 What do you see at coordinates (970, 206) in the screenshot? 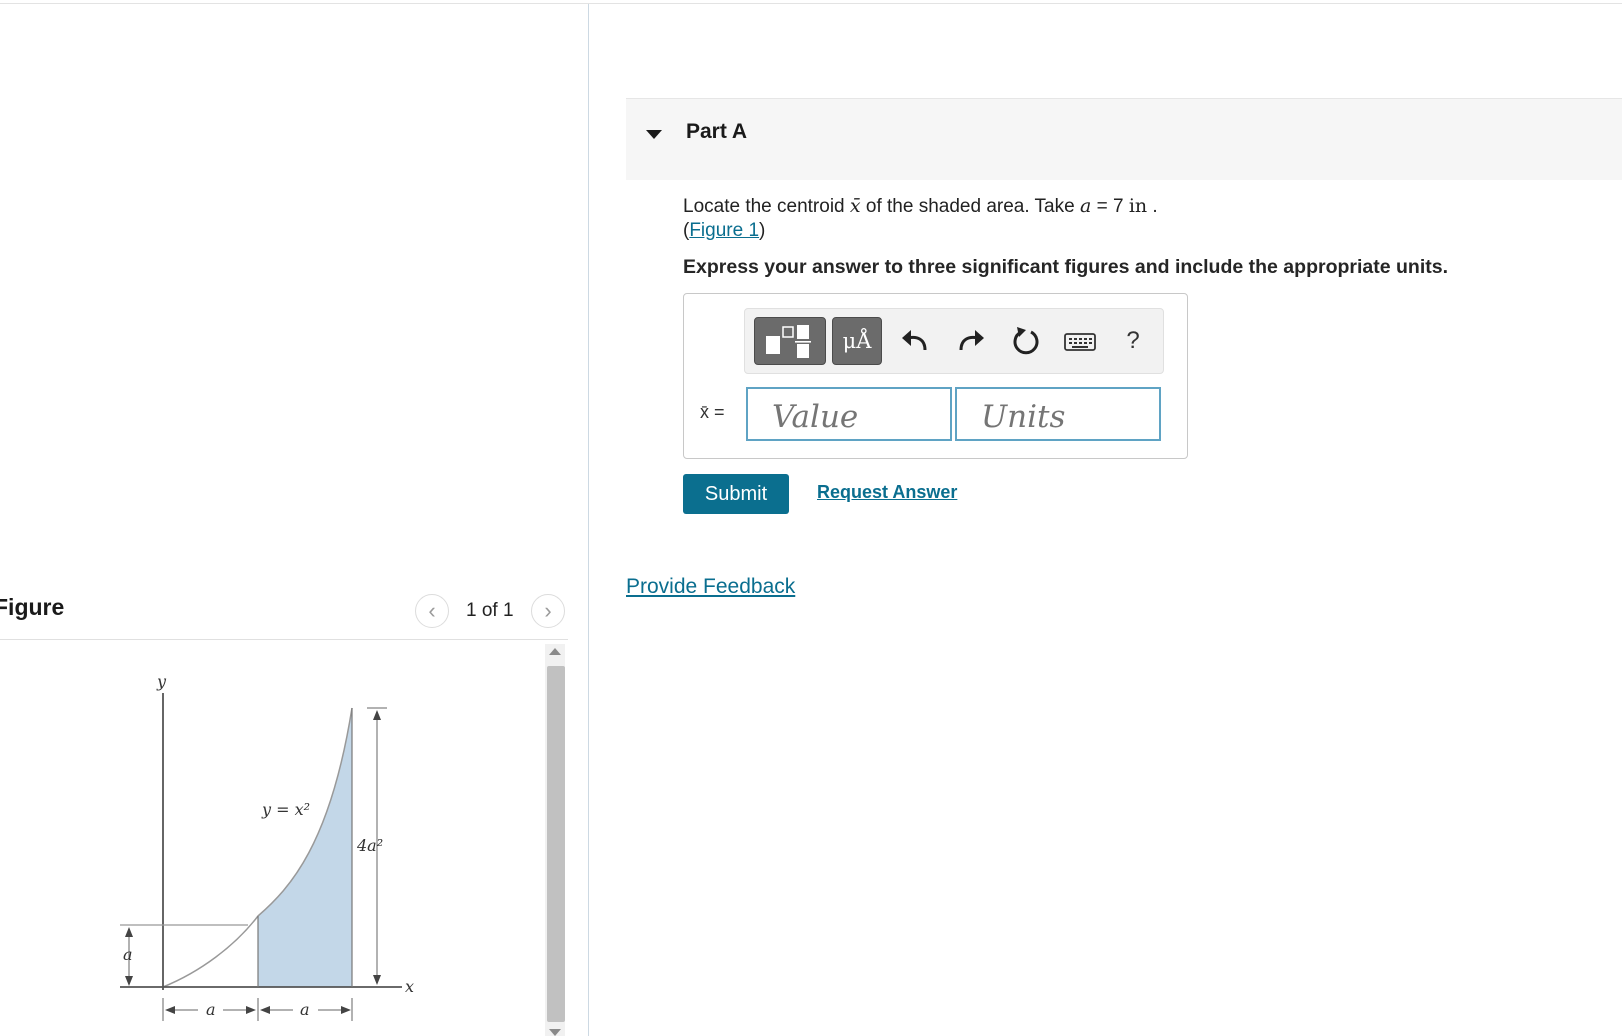
I see `prompt-text-middle: of the shaded area. Take` at bounding box center [970, 206].